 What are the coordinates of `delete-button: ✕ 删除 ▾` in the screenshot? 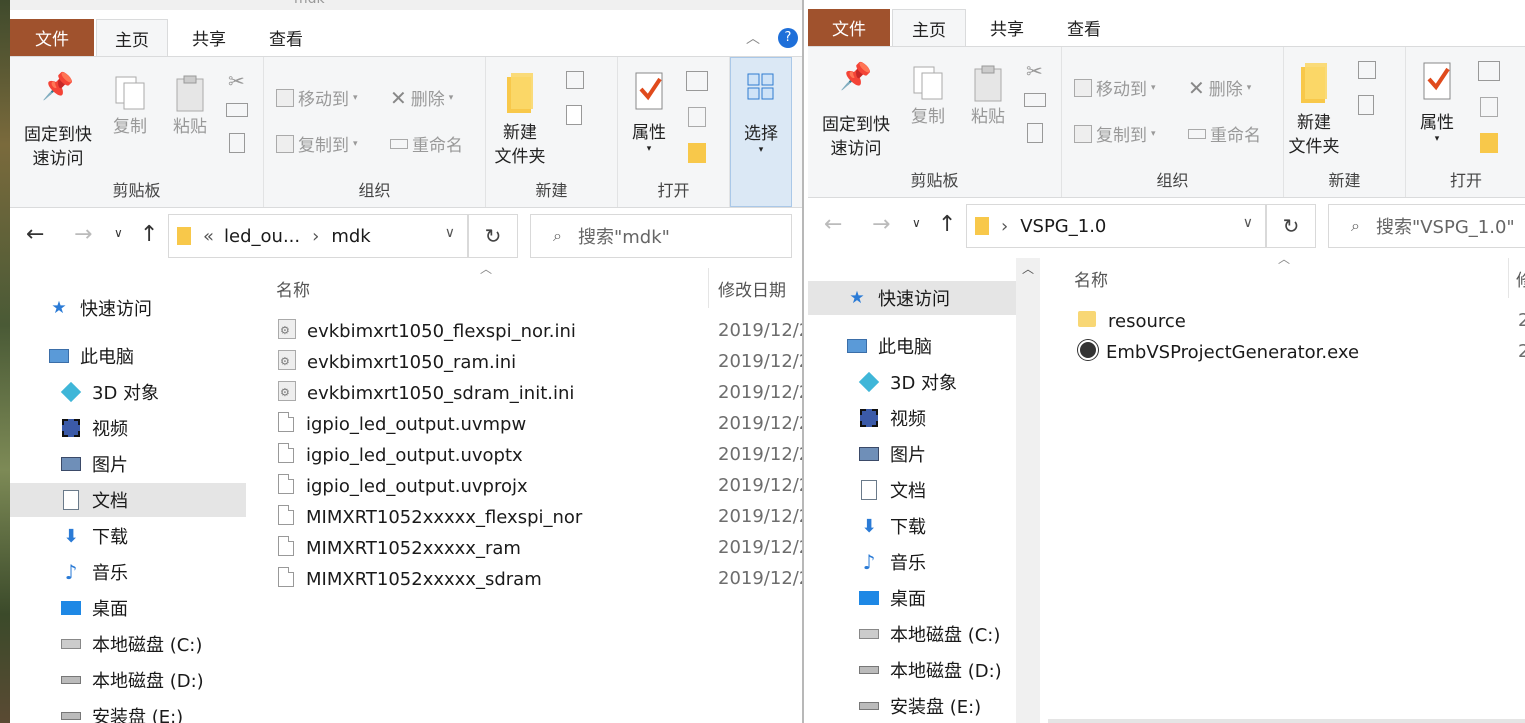 It's located at (1219, 88).